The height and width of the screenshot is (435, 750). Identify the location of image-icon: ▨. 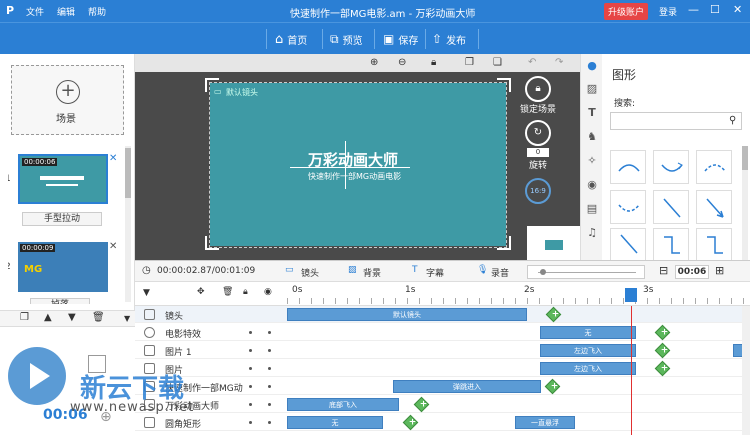
(592, 89).